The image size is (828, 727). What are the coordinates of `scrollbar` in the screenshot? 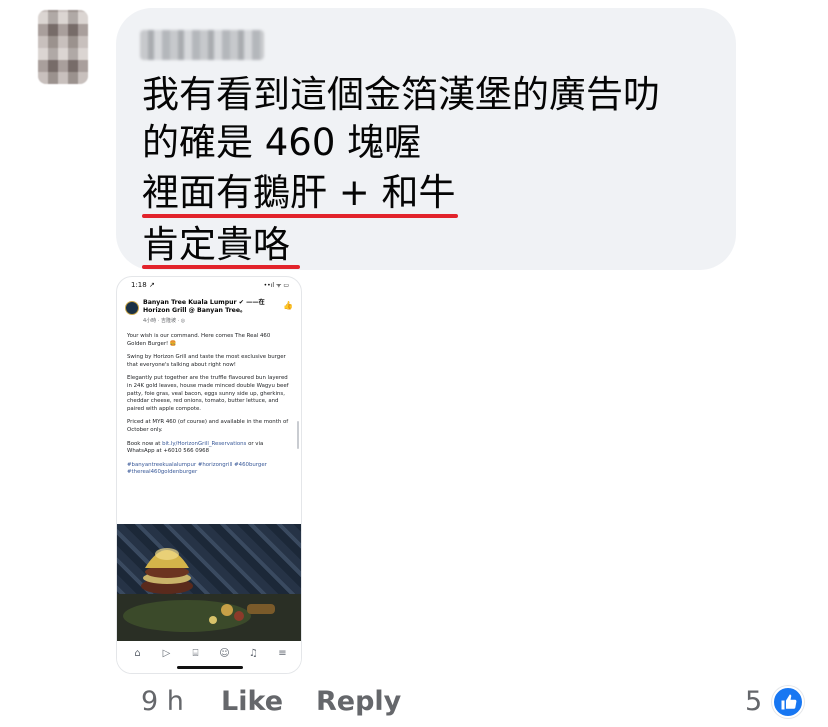 It's located at (298, 435).